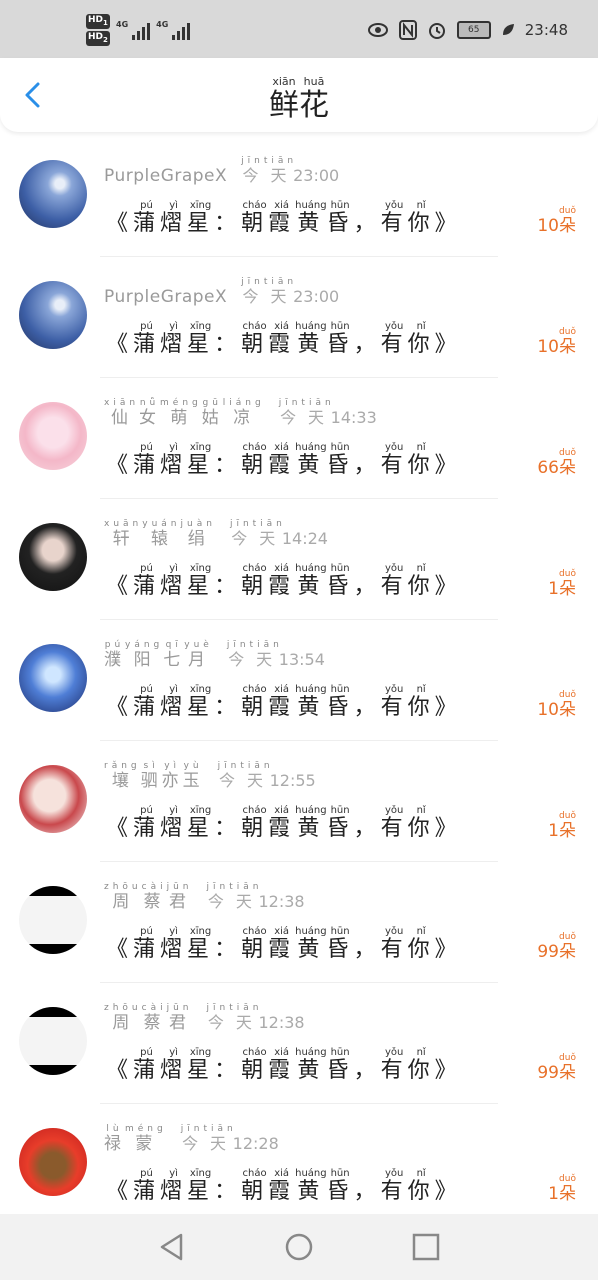 Image resolution: width=598 pixels, height=1280 pixels. I want to click on leaf-icon, so click(508, 29).